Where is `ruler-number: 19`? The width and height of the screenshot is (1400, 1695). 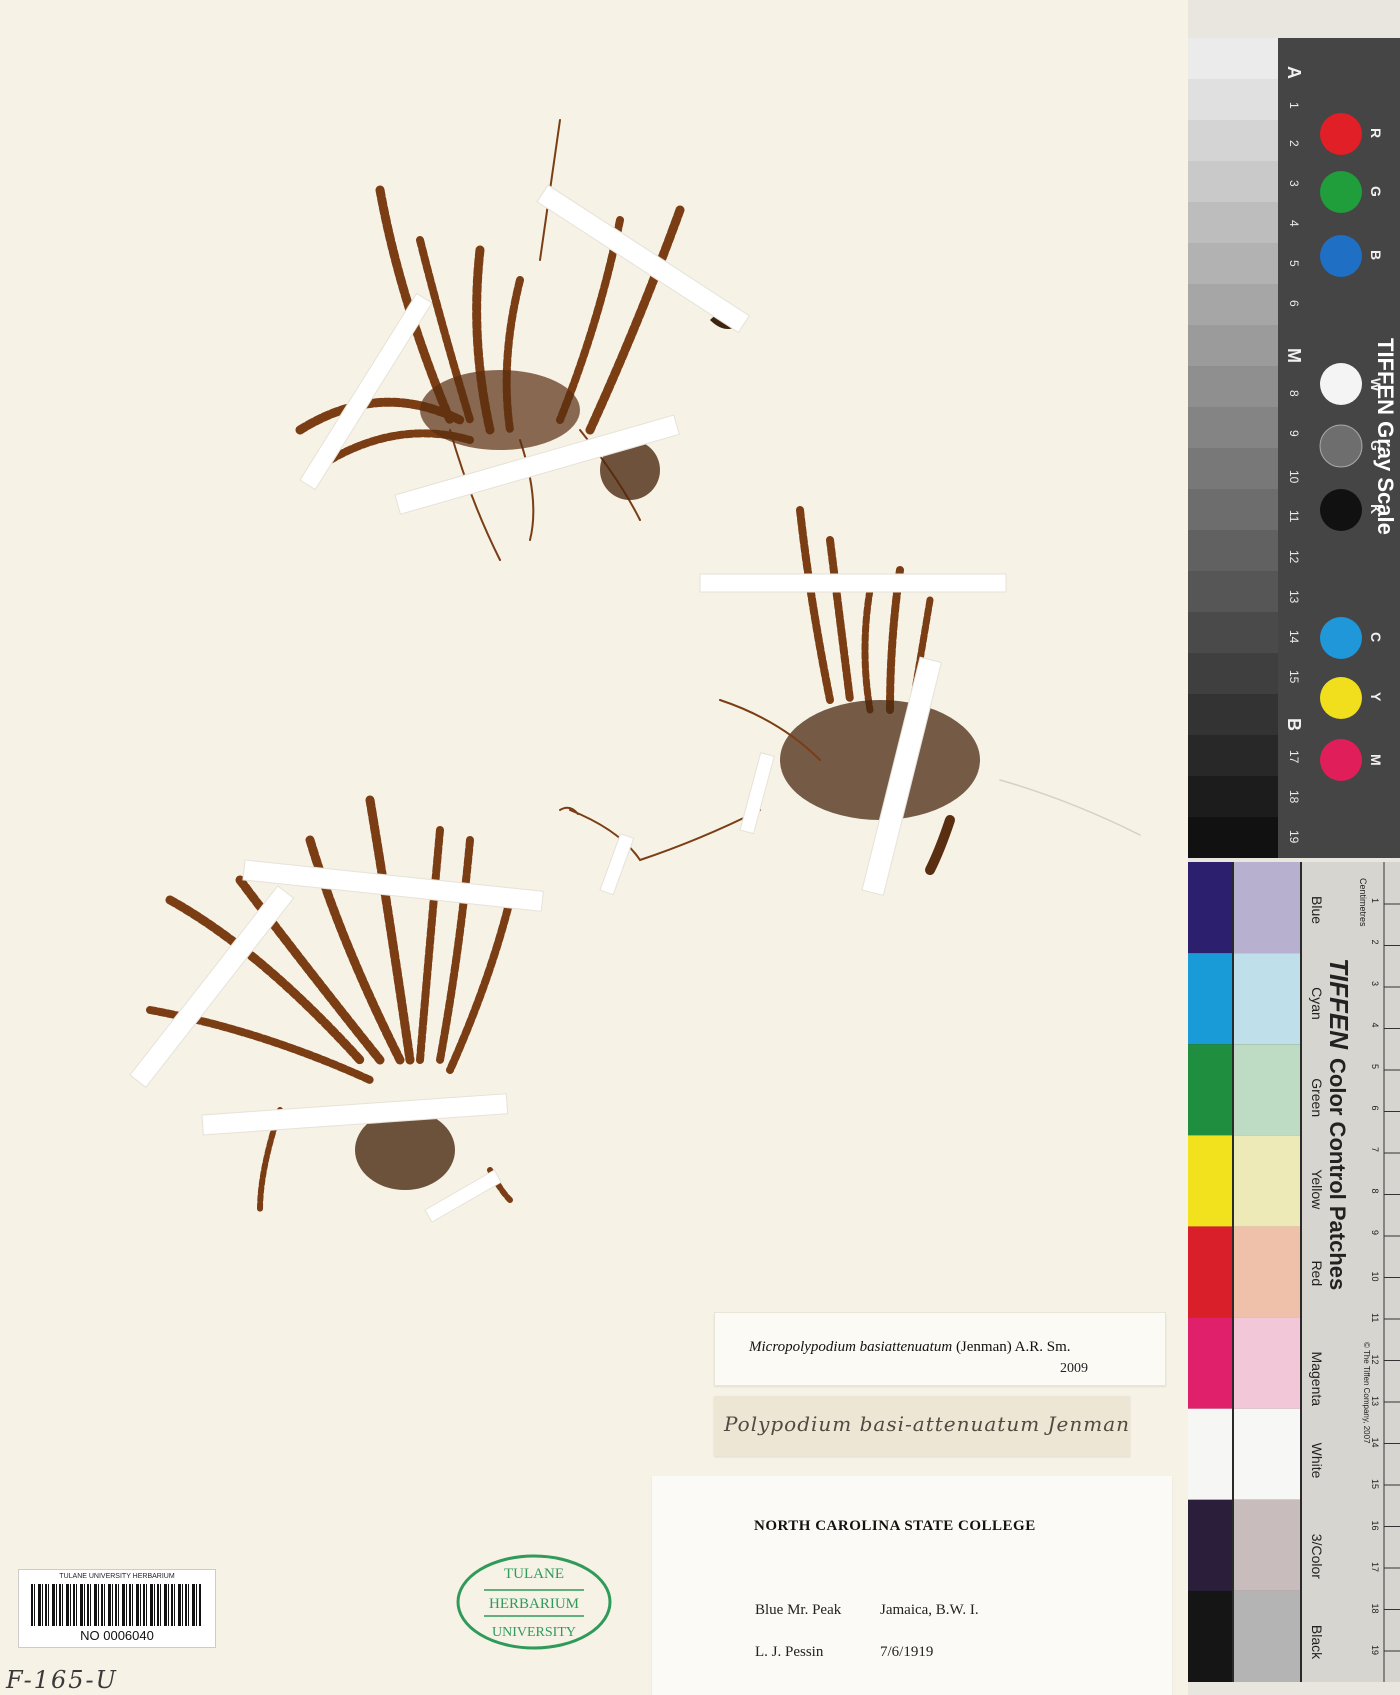 ruler-number: 19 is located at coordinates (1375, 1650).